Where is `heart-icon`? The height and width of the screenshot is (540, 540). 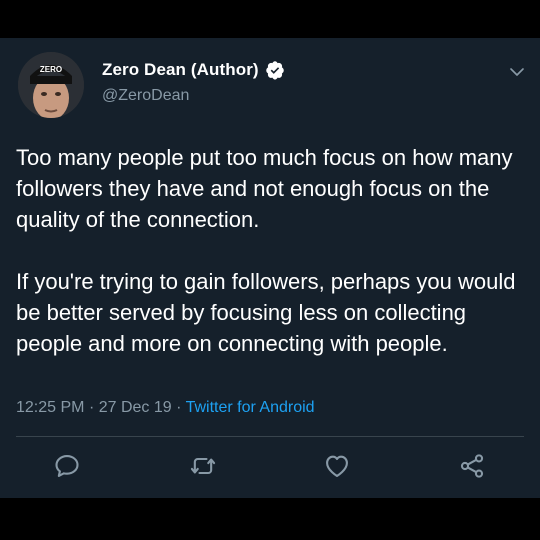
heart-icon is located at coordinates (337, 466).